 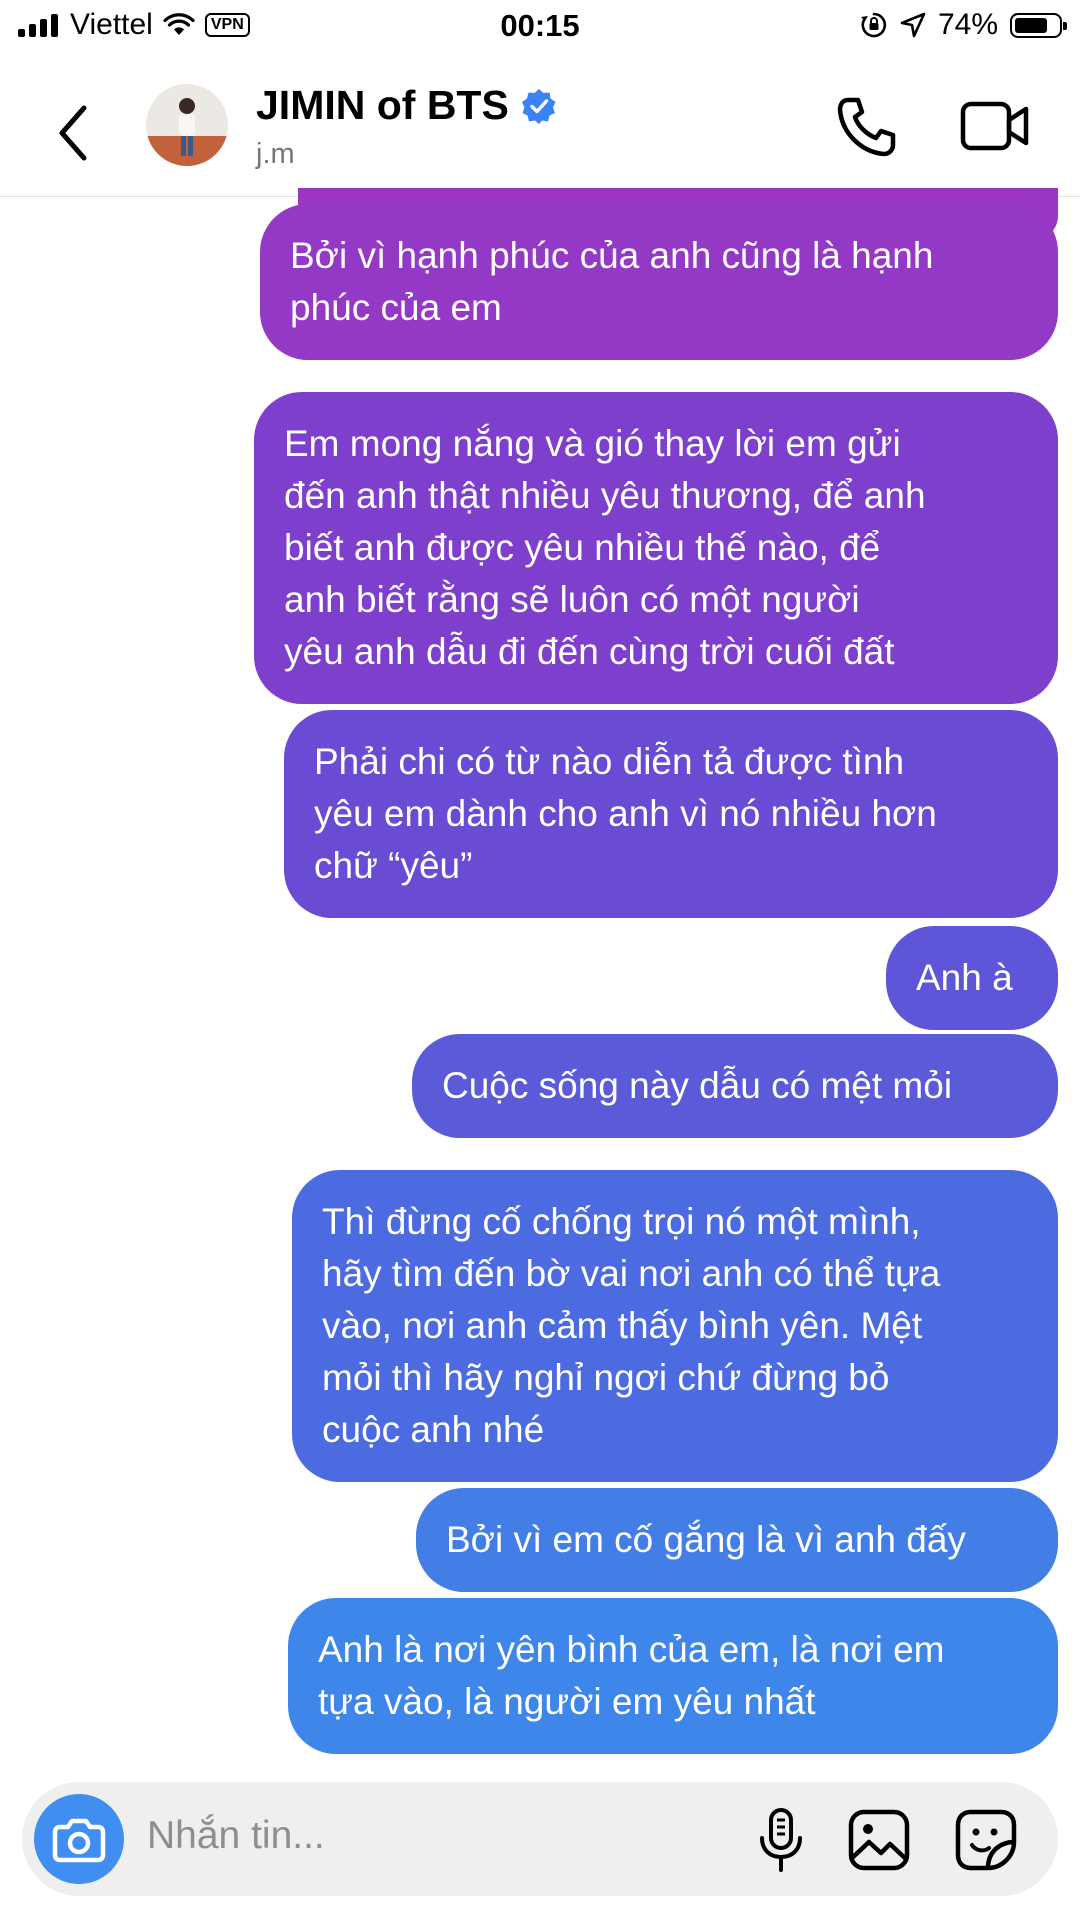 I want to click on message-line: chữ “yêu”, so click(x=393, y=865).